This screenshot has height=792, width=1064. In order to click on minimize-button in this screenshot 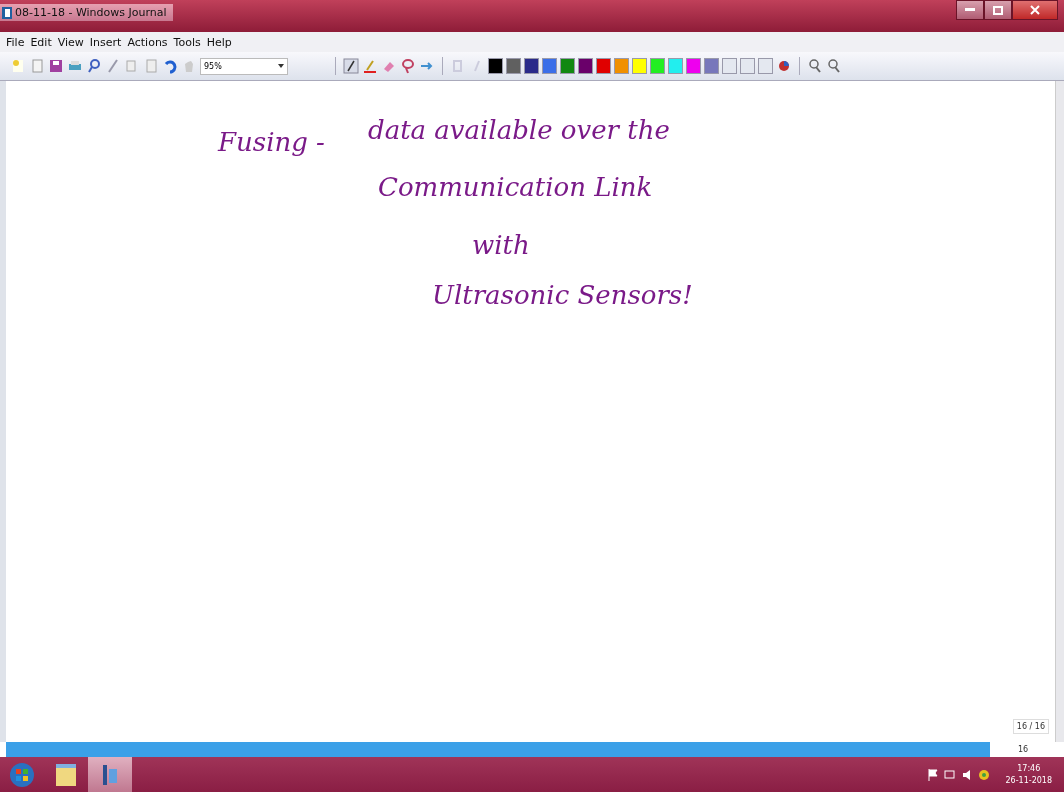, I will do `click(970, 10)`.